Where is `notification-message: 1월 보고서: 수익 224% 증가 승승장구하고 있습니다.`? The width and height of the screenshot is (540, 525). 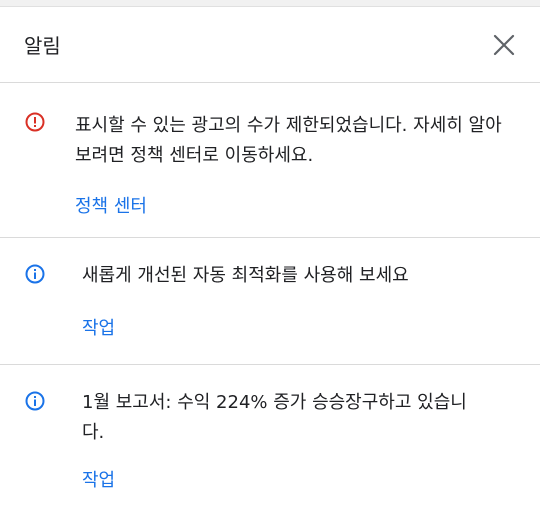 notification-message: 1월 보고서: 수익 224% 증가 승승장구하고 있습니다. is located at coordinates (274, 417).